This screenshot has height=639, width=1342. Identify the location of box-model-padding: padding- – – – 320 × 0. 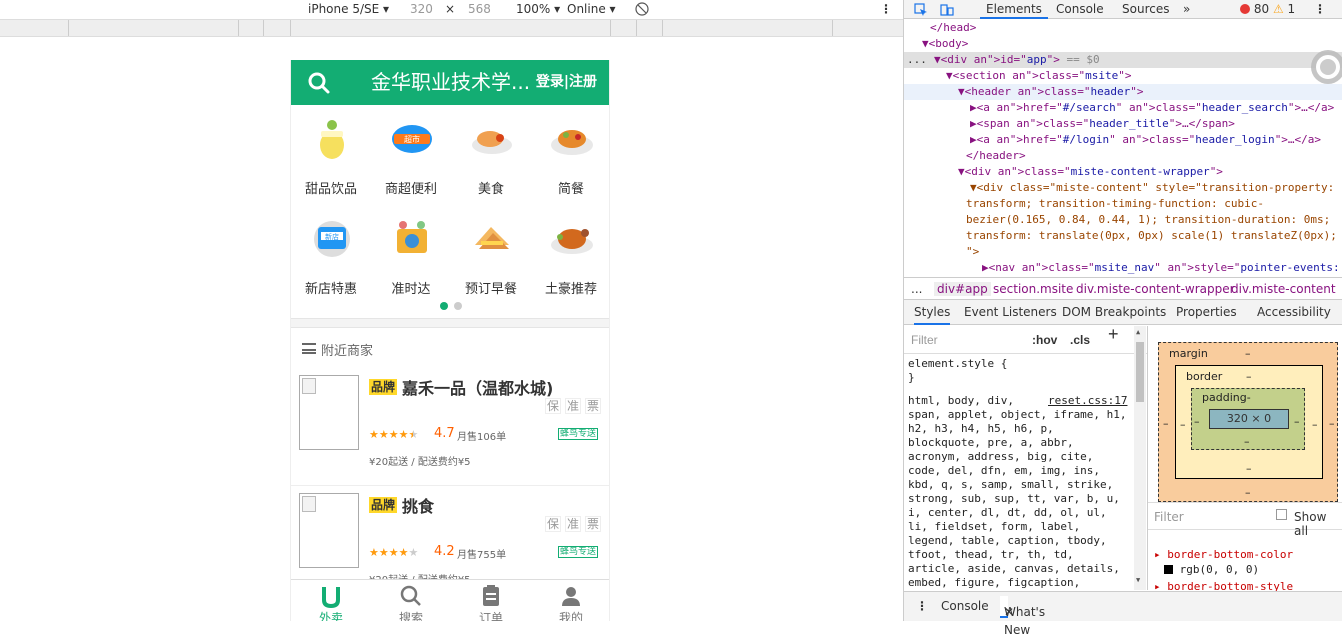
(1248, 419).